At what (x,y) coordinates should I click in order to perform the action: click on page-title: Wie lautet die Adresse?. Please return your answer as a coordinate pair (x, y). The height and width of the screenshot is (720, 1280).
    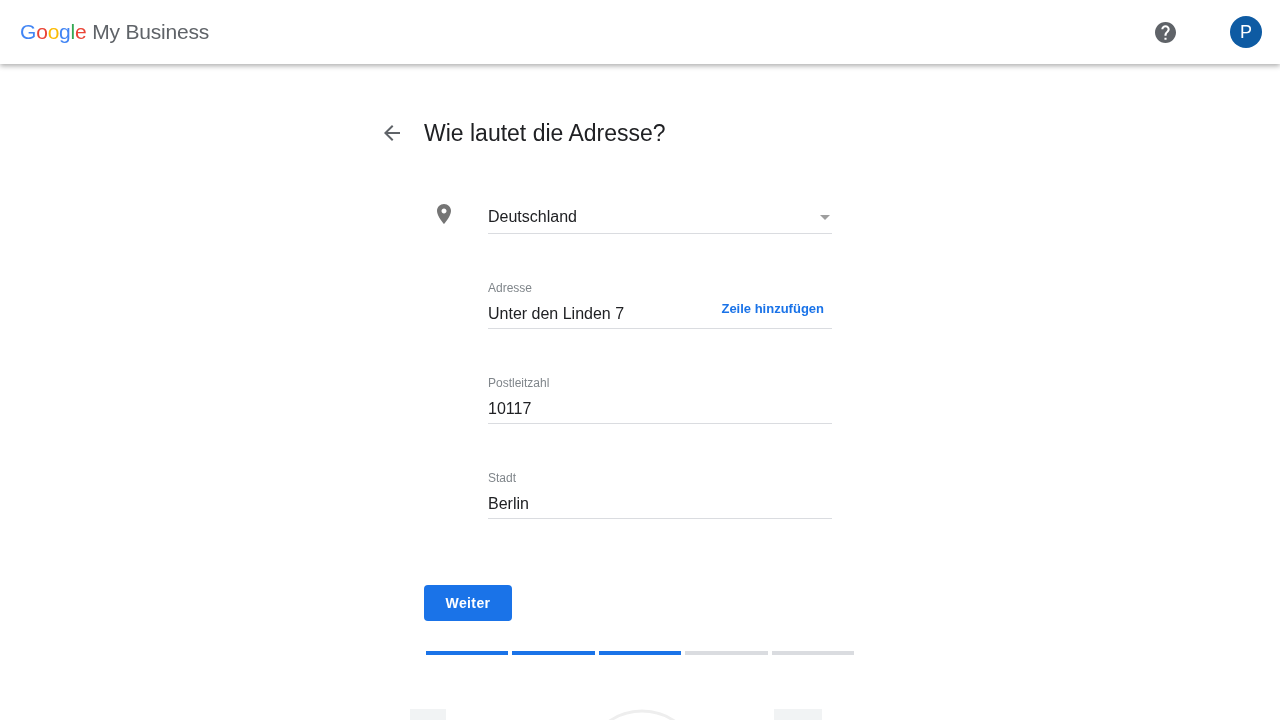
    Looking at the image, I should click on (545, 133).